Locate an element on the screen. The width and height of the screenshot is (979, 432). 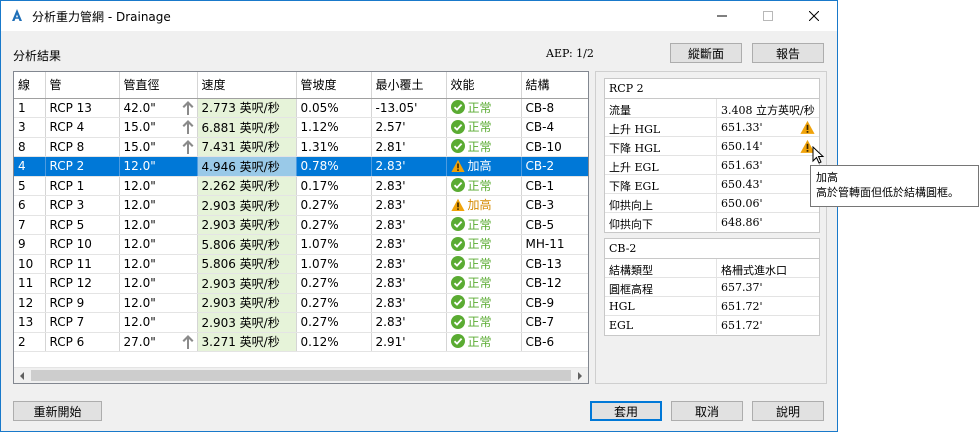
column-header: 線 is located at coordinates (30, 85).